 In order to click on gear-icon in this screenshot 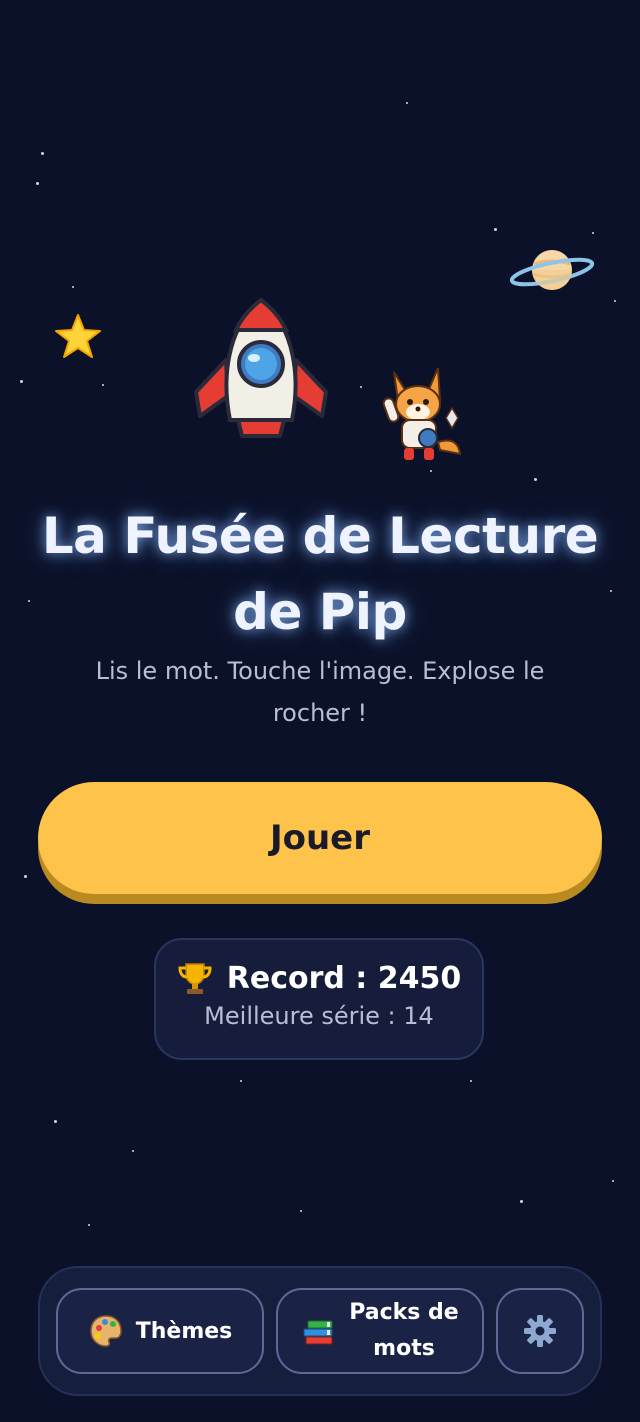, I will do `click(540, 1331)`.